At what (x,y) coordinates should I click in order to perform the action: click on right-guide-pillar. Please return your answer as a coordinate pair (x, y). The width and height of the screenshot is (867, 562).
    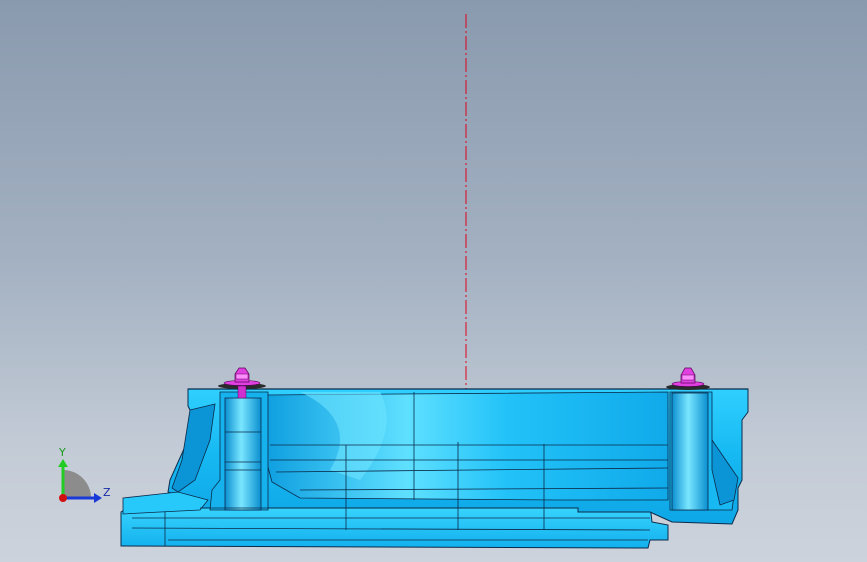
    Looking at the image, I should click on (690, 451).